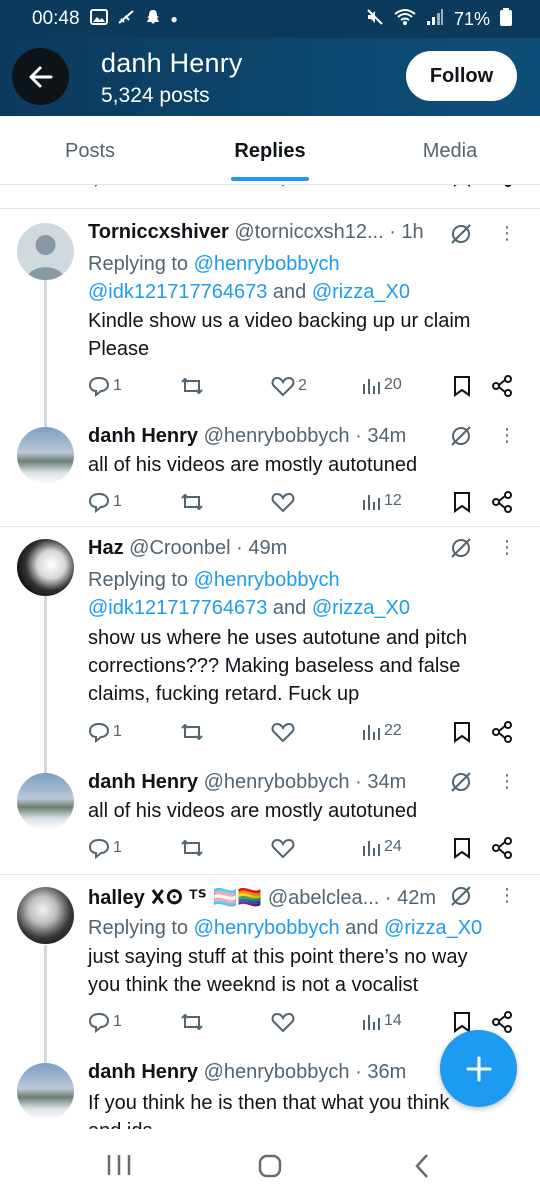 This screenshot has width=540, height=1199. What do you see at coordinates (506, 19) in the screenshot?
I see `battery-icon` at bounding box center [506, 19].